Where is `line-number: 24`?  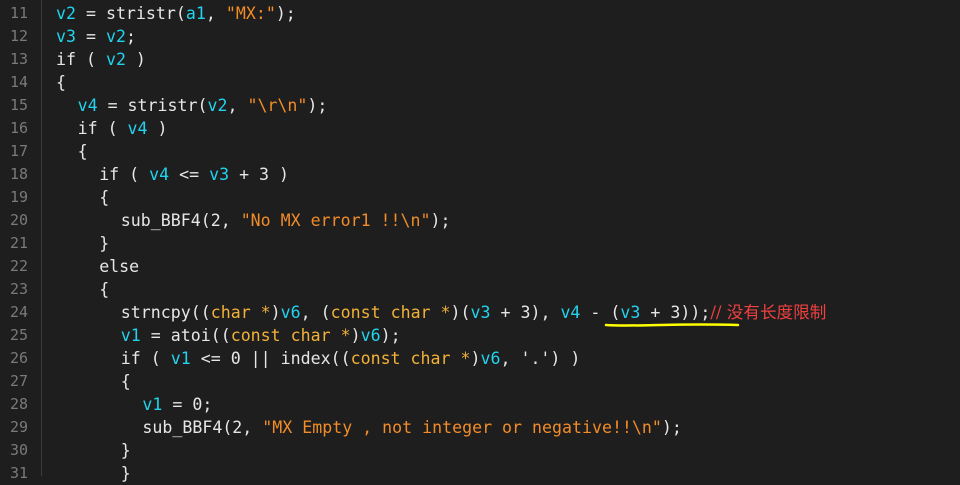 line-number: 24 is located at coordinates (18, 312).